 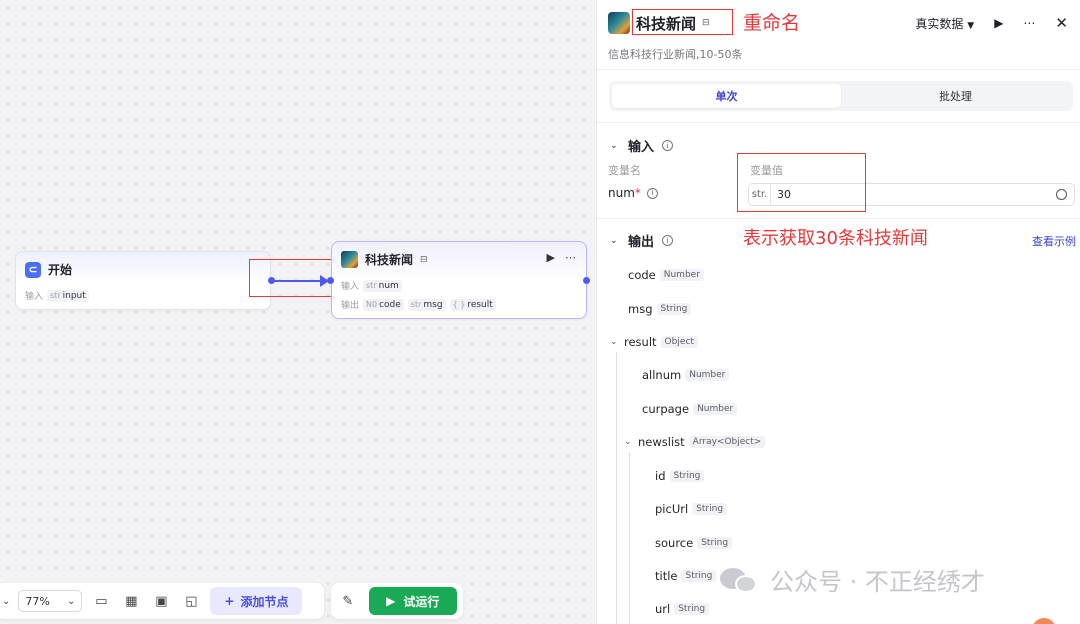 What do you see at coordinates (383, 304) in the screenshot?
I see `output-tag-code: N0 code` at bounding box center [383, 304].